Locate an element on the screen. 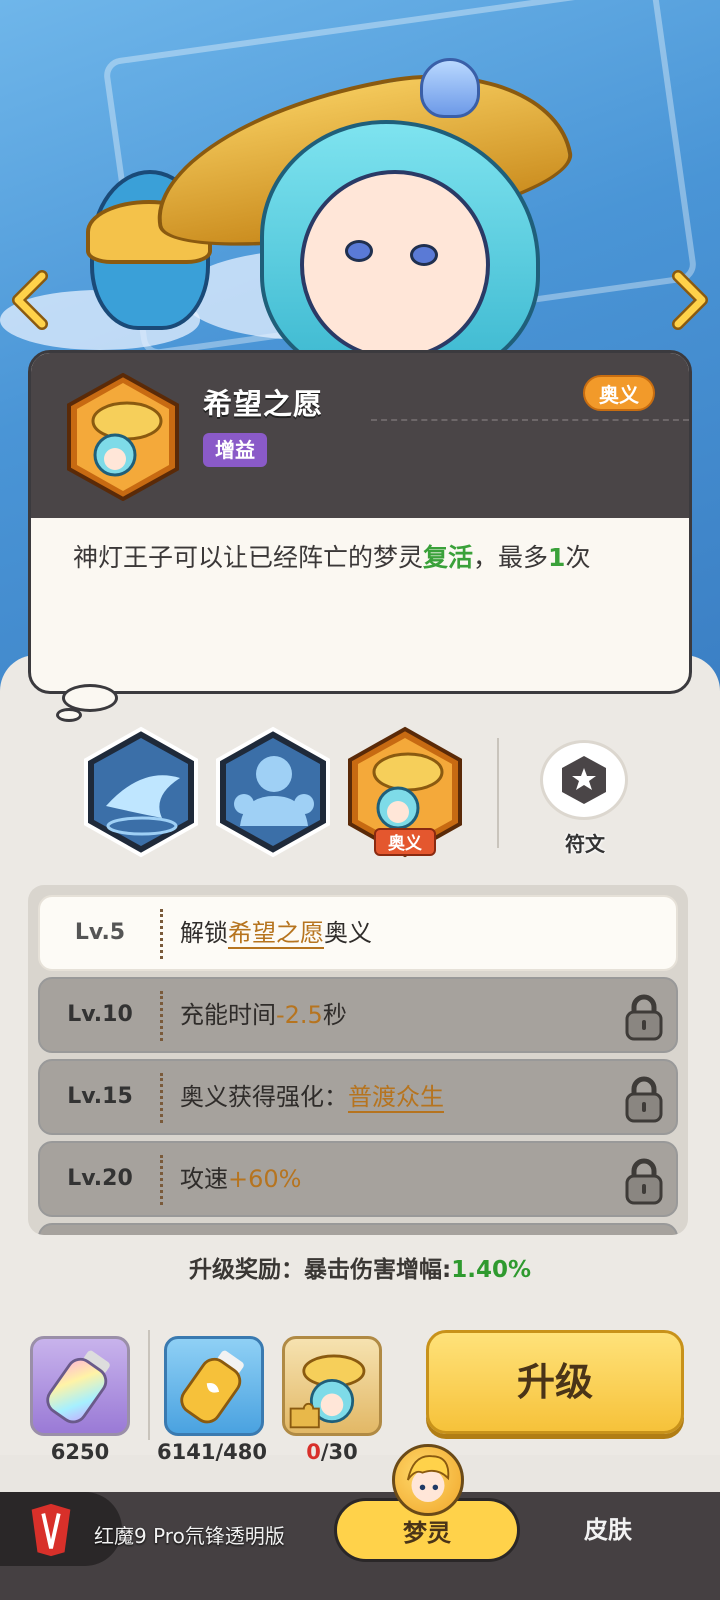 The image size is (720, 1600). gold-bottle-item is located at coordinates (214, 1386).